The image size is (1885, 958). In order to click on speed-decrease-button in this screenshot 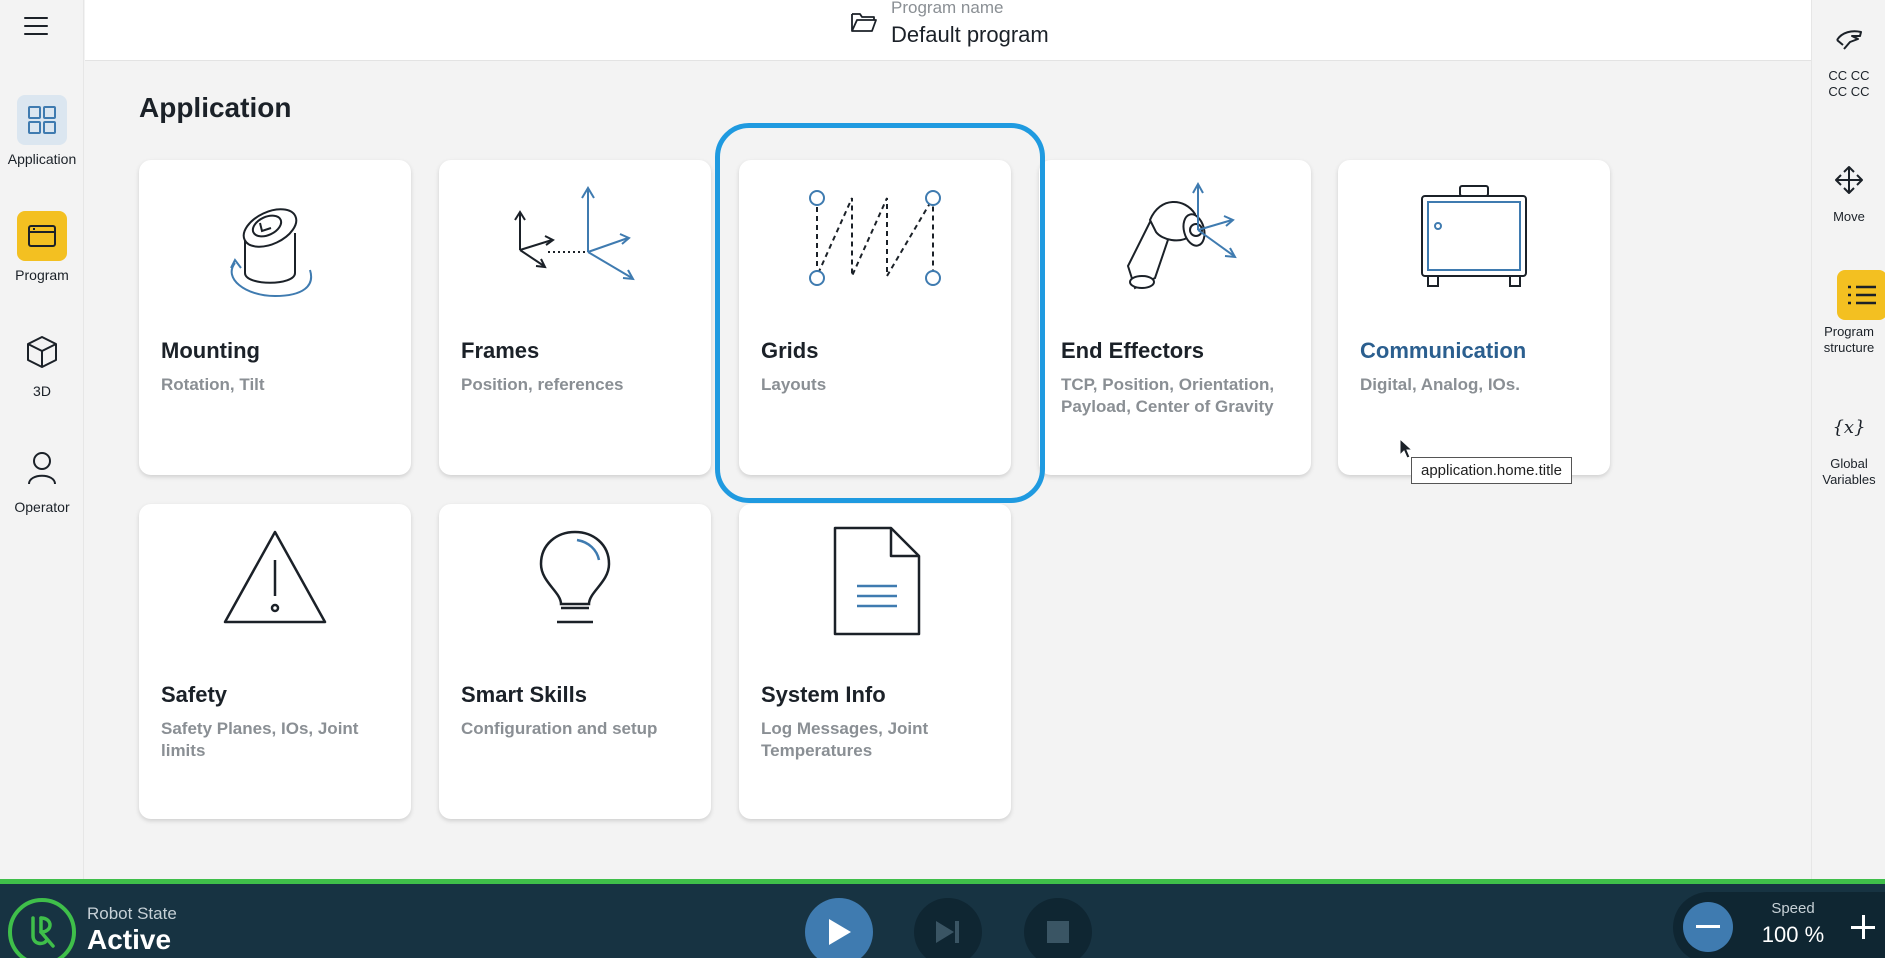, I will do `click(1708, 927)`.